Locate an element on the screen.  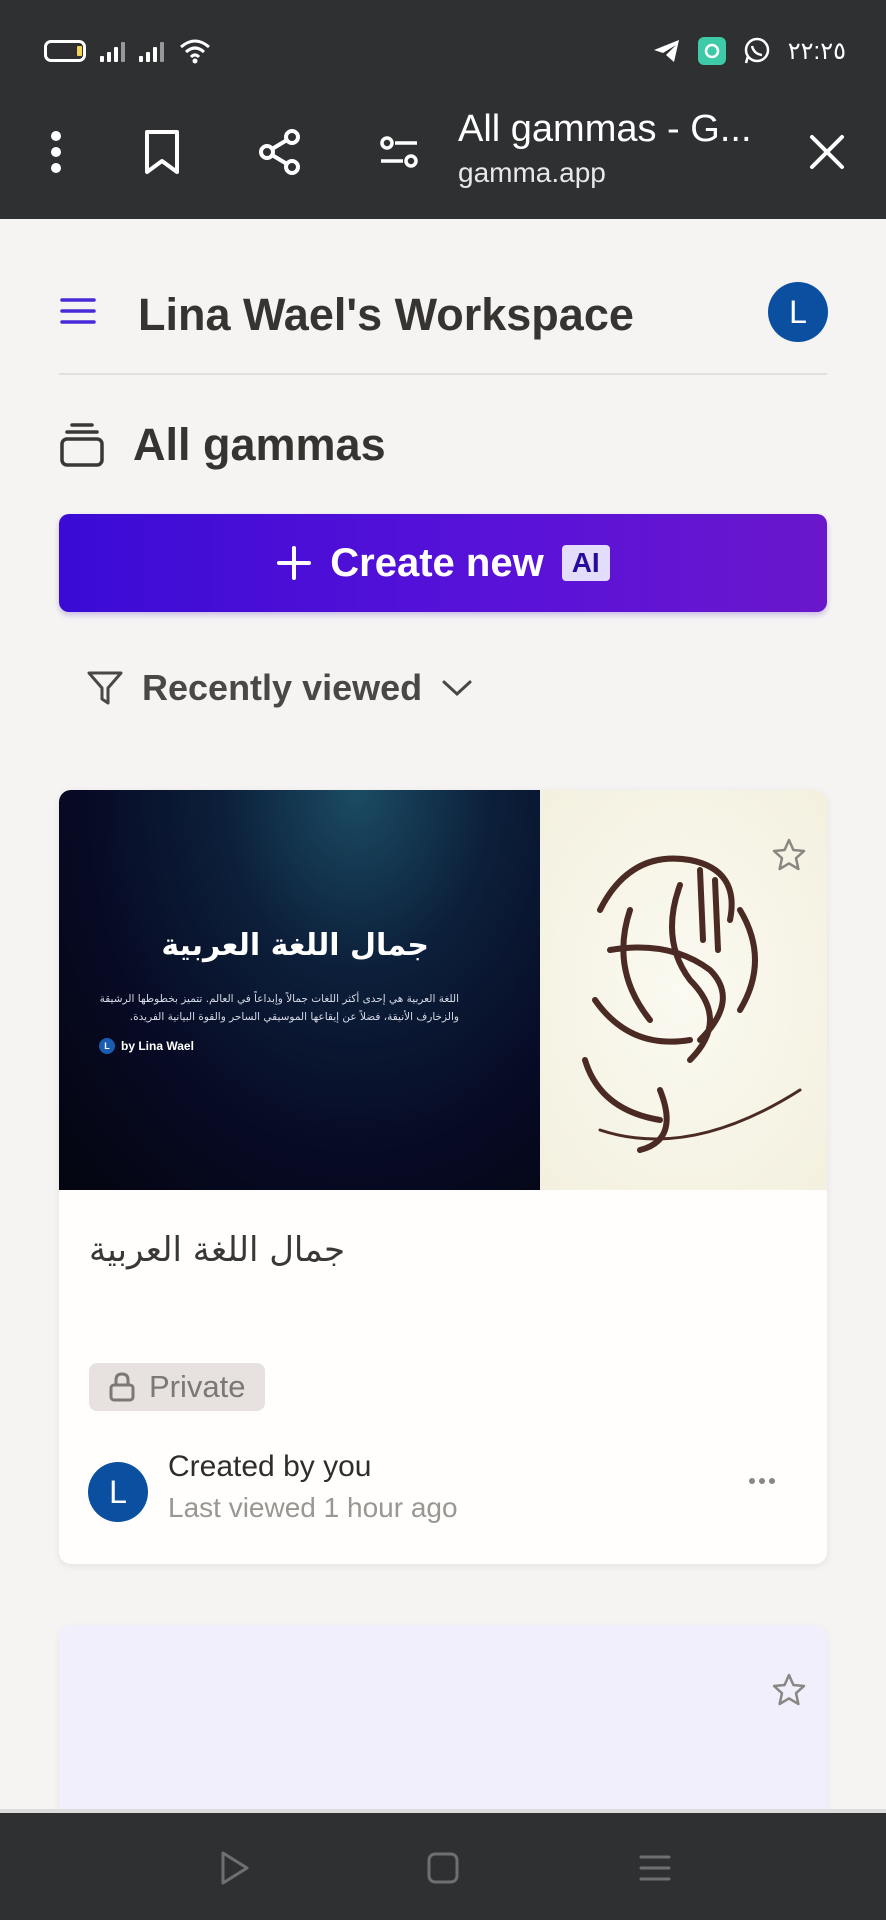
battery-icon is located at coordinates (65, 51).